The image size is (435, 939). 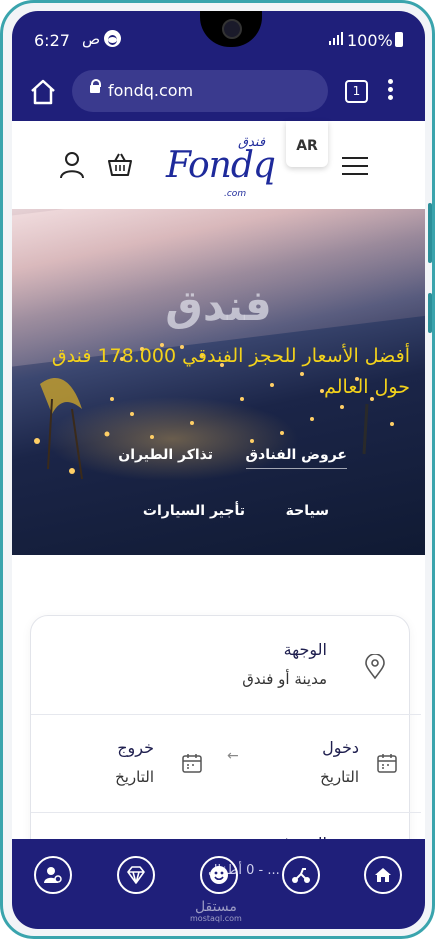 I want to click on logo-suffix: .com, so click(x=235, y=194).